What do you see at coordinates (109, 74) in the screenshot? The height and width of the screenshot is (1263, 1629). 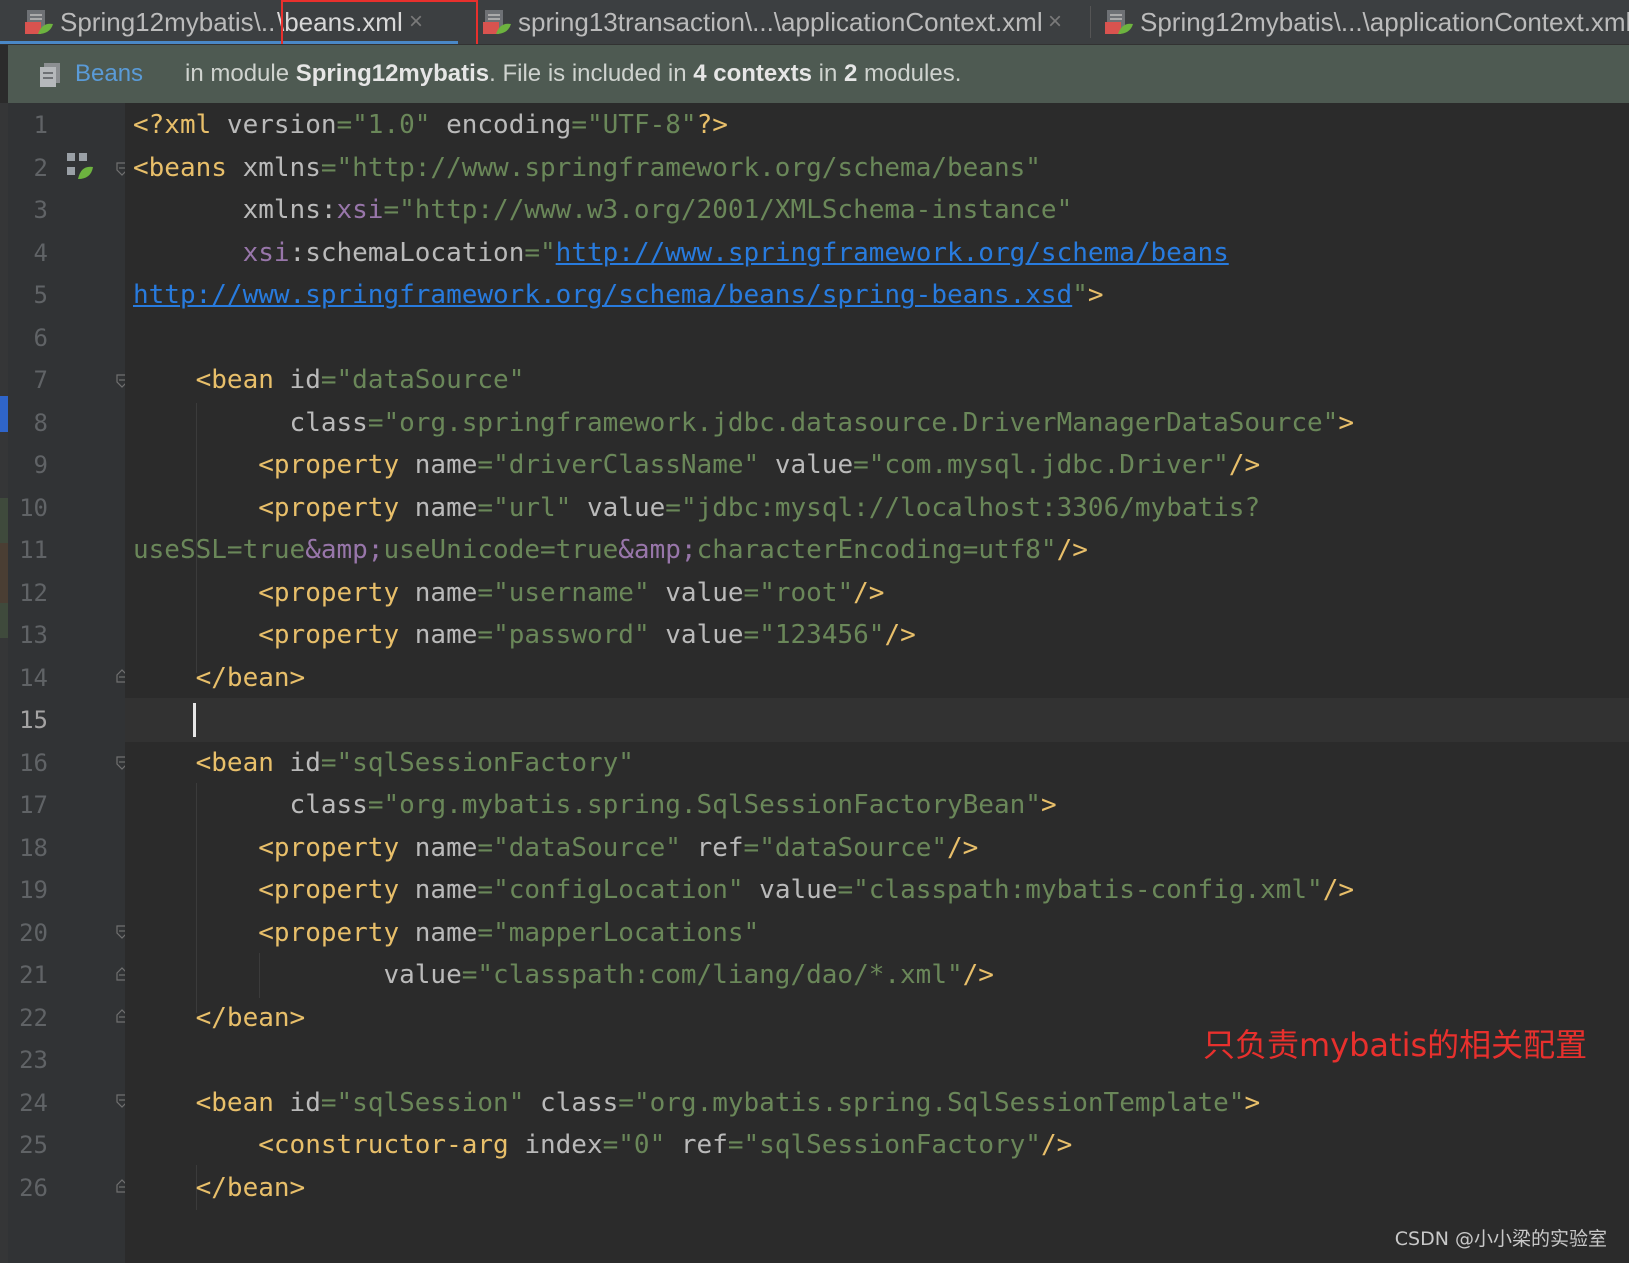 I see `beans-link: Beans` at bounding box center [109, 74].